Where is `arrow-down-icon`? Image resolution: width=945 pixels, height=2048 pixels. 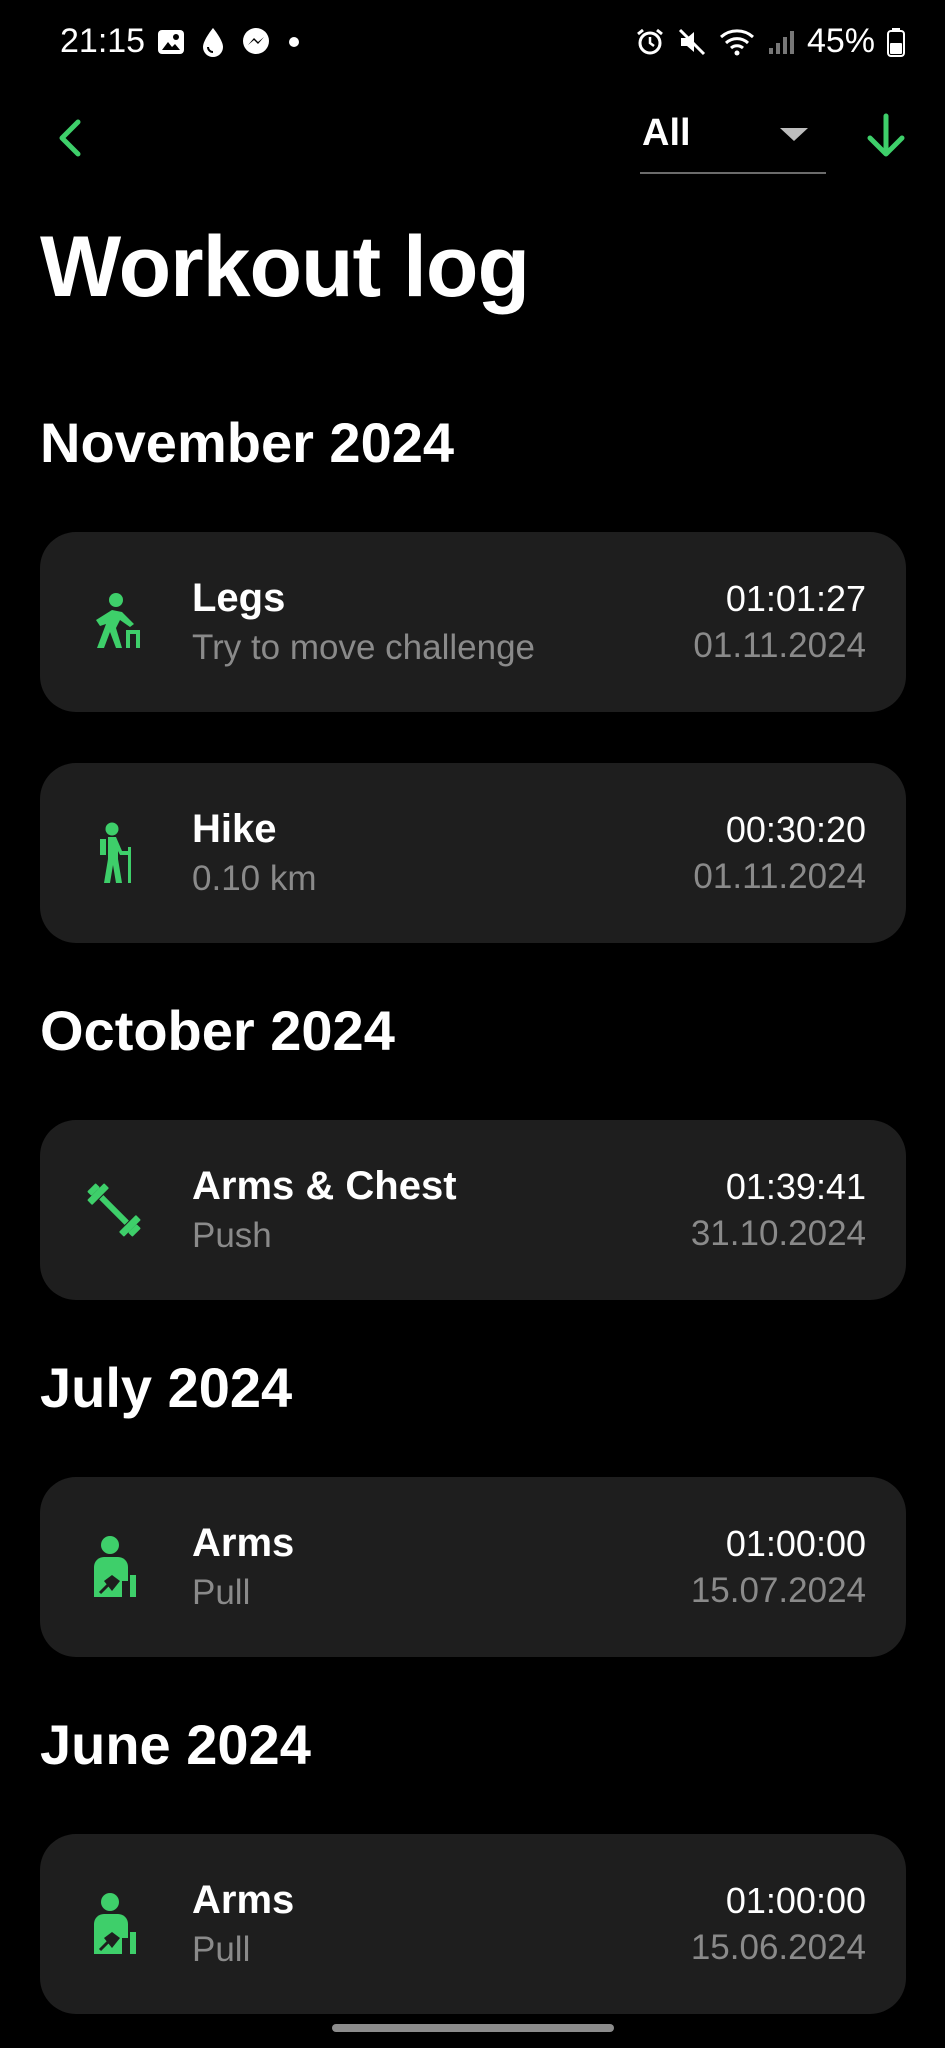
arrow-down-icon is located at coordinates (886, 135).